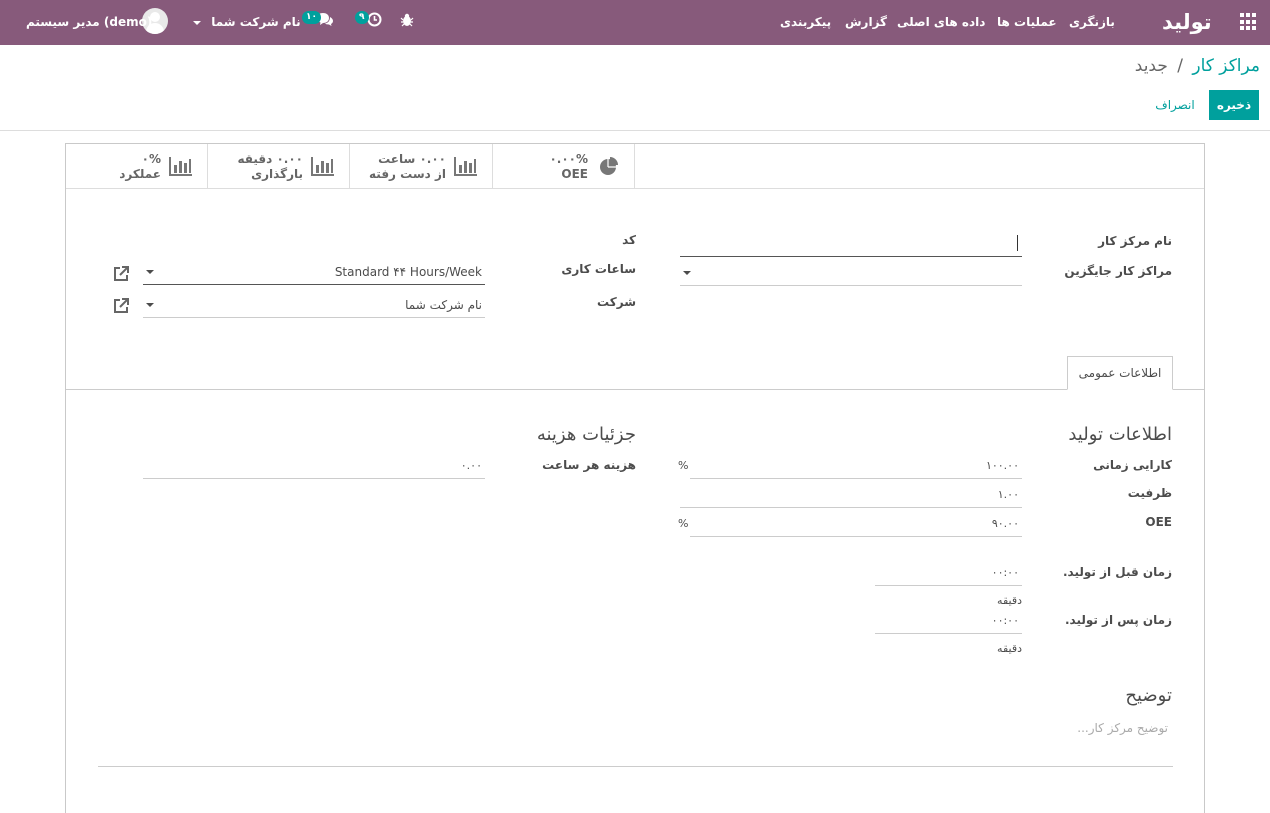 This screenshot has width=1270, height=813. What do you see at coordinates (1249, 22) in the screenshot?
I see `apps-menu-icon` at bounding box center [1249, 22].